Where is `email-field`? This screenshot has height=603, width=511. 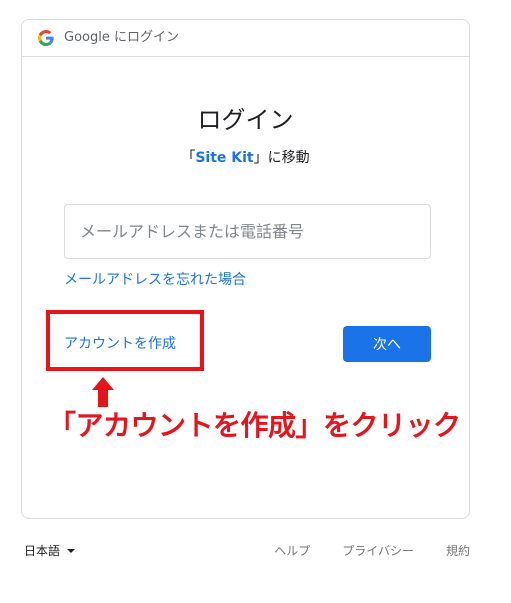 email-field is located at coordinates (247, 231).